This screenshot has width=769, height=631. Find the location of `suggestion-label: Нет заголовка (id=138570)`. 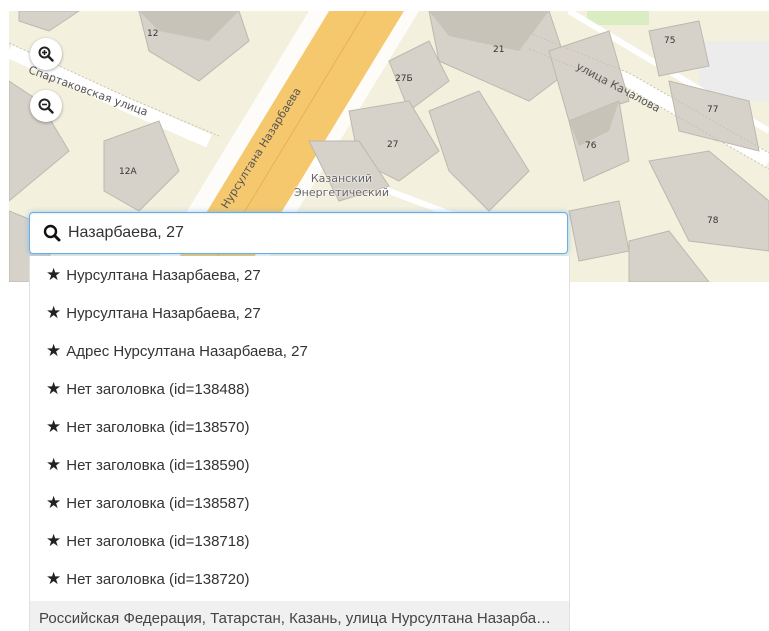

suggestion-label: Нет заголовка (id=138570) is located at coordinates (158, 427).